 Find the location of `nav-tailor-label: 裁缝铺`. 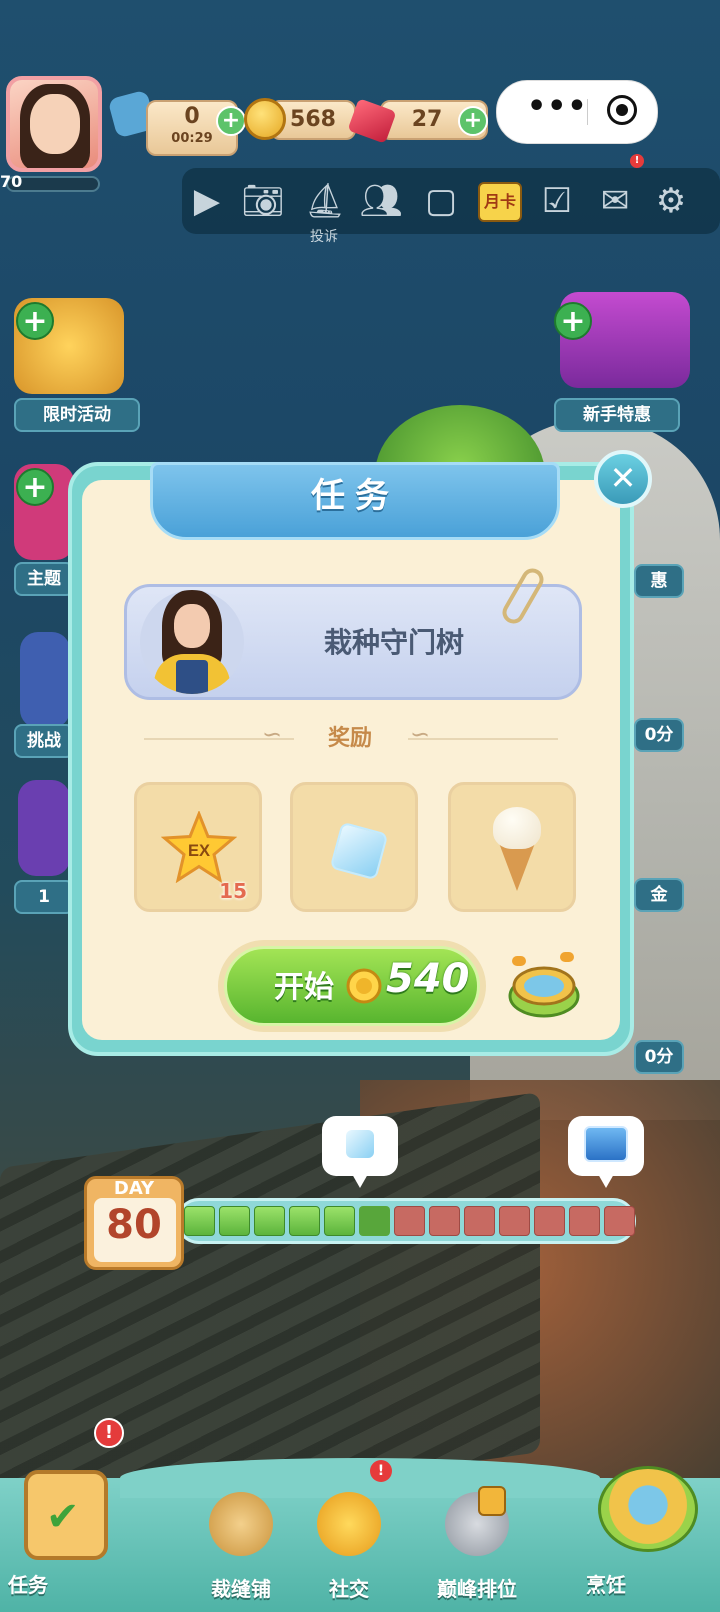

nav-tailor-label: 裁缝铺 is located at coordinates (241, 1589).